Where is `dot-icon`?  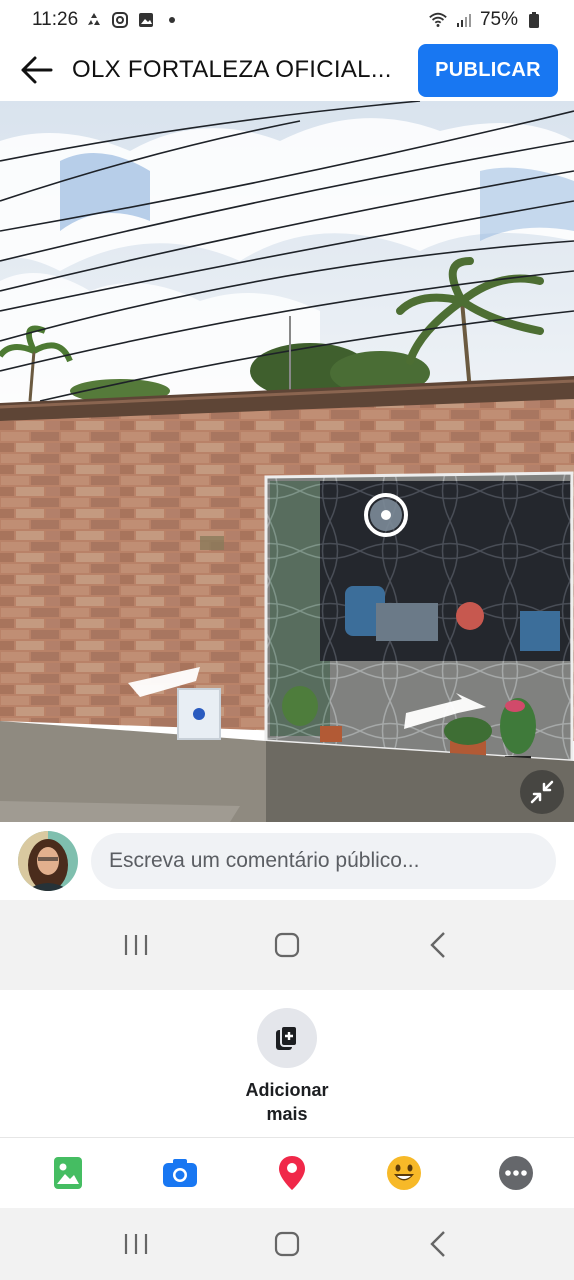 dot-icon is located at coordinates (172, 20).